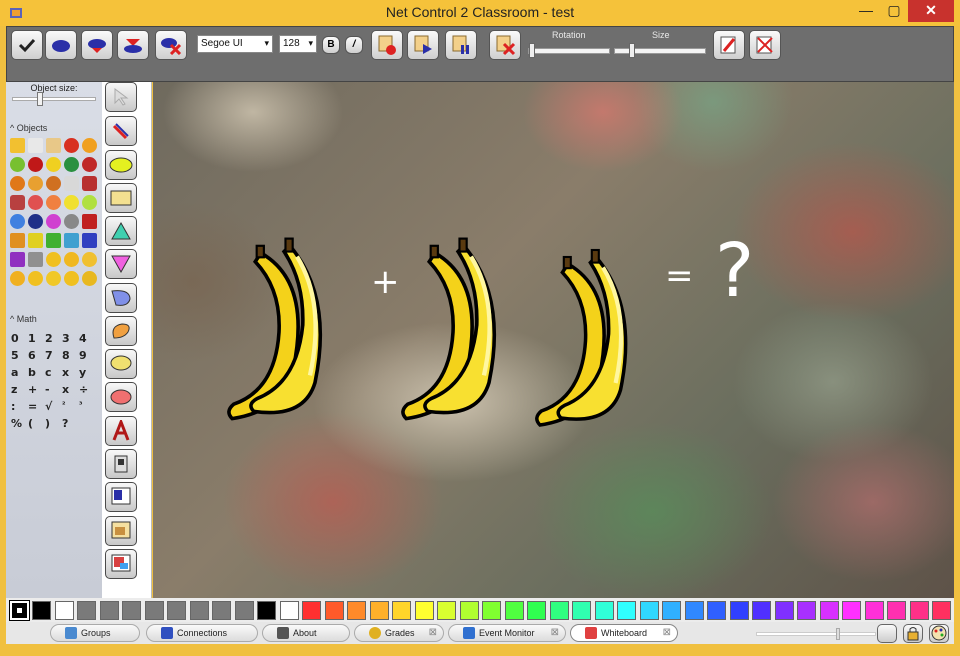 The height and width of the screenshot is (656, 960). I want to click on math-symbol: x, so click(70, 374).